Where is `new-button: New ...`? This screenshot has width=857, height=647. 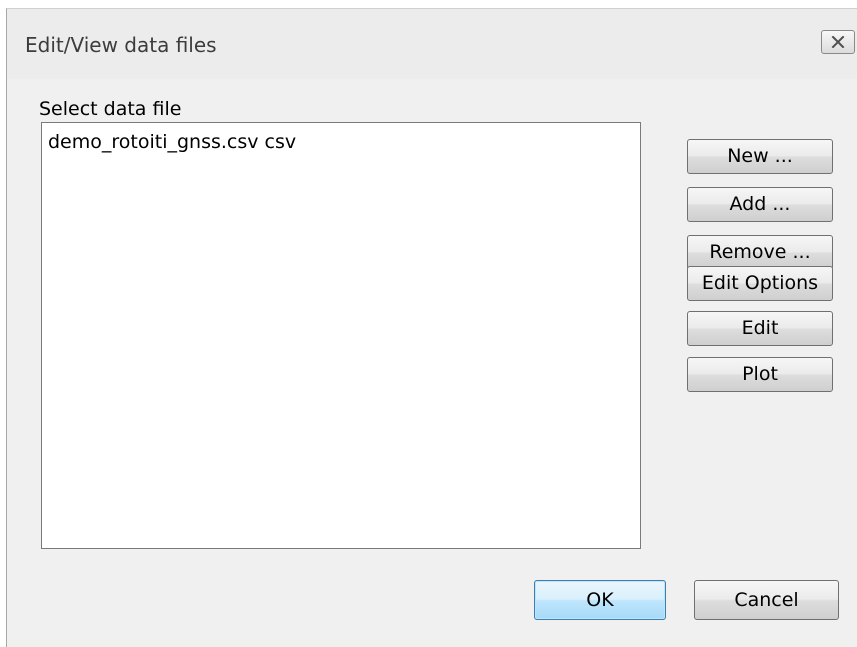 new-button: New ... is located at coordinates (760, 156).